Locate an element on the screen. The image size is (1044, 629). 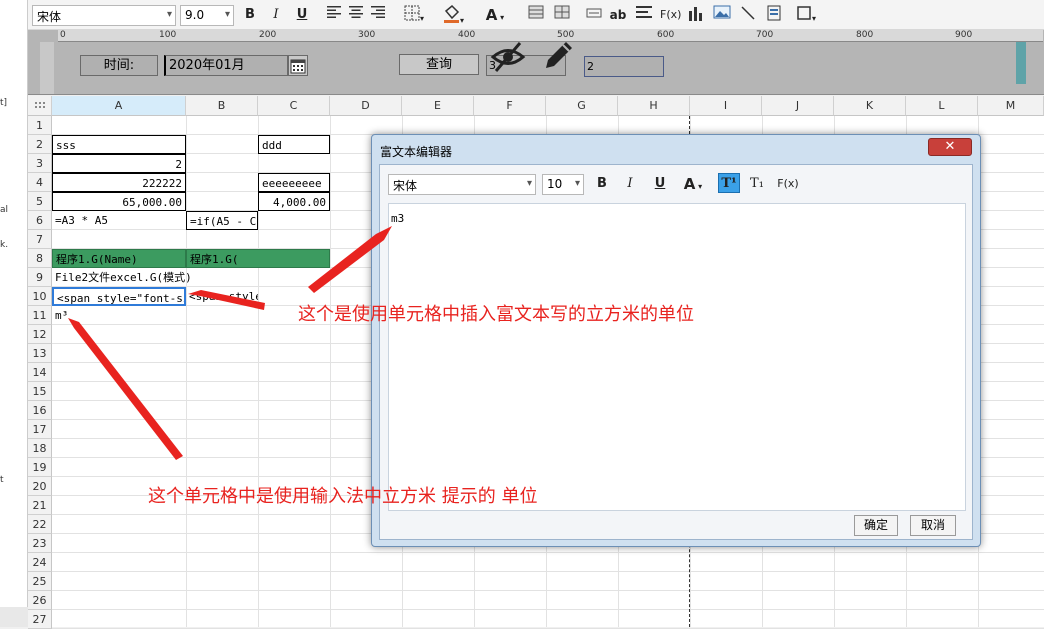
paragraph-lines-icon is located at coordinates (644, 12).